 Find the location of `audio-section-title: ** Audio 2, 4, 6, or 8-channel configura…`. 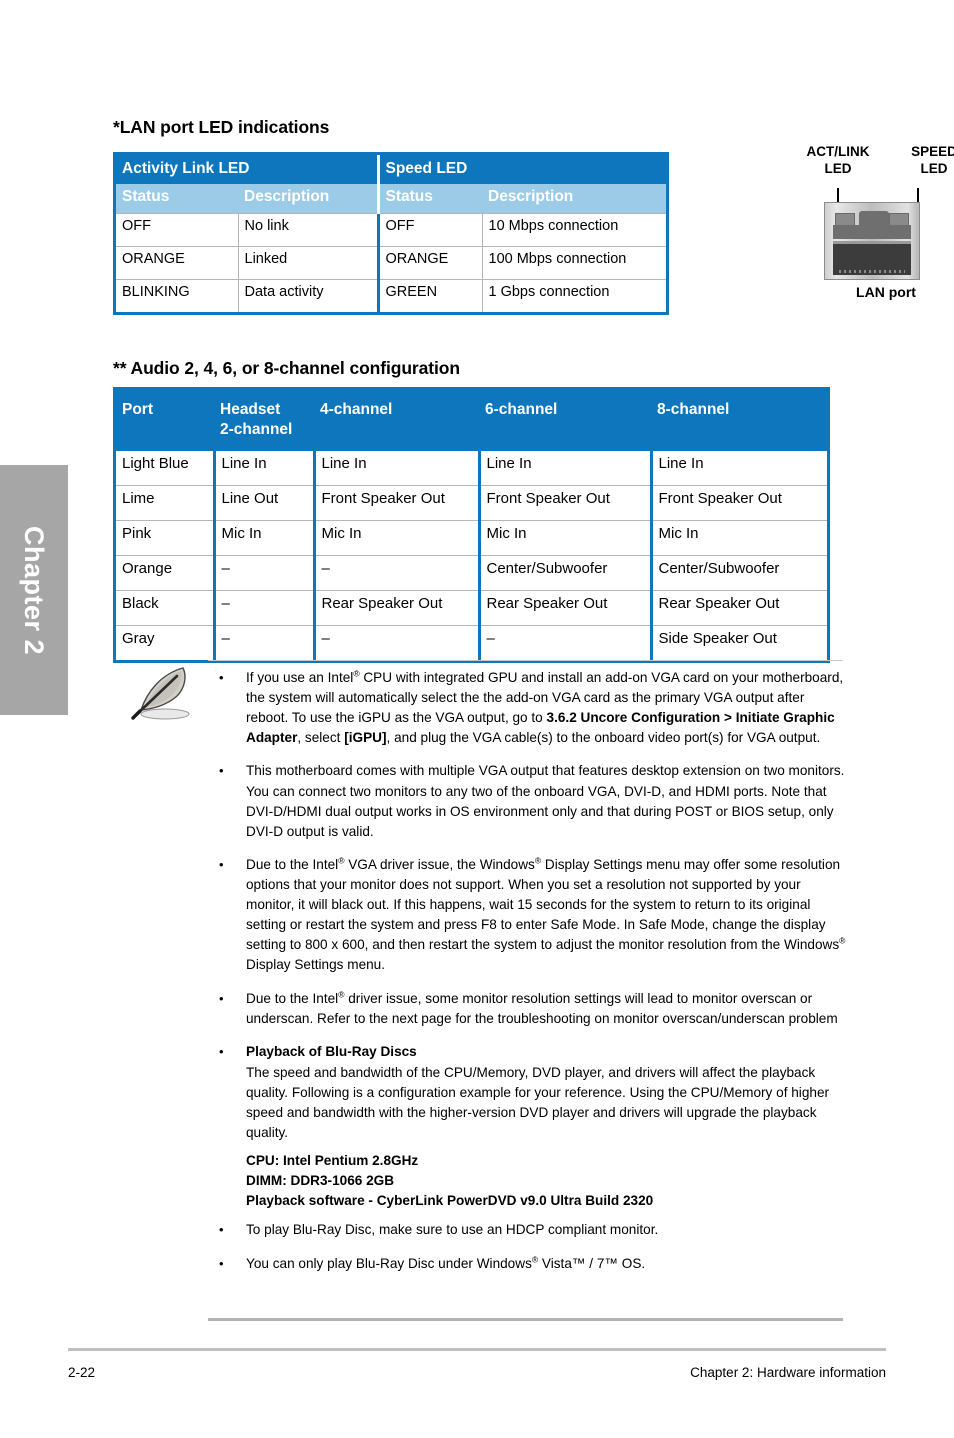

audio-section-title: ** Audio 2, 4, 6, or 8-channel configura… is located at coordinates (286, 368).